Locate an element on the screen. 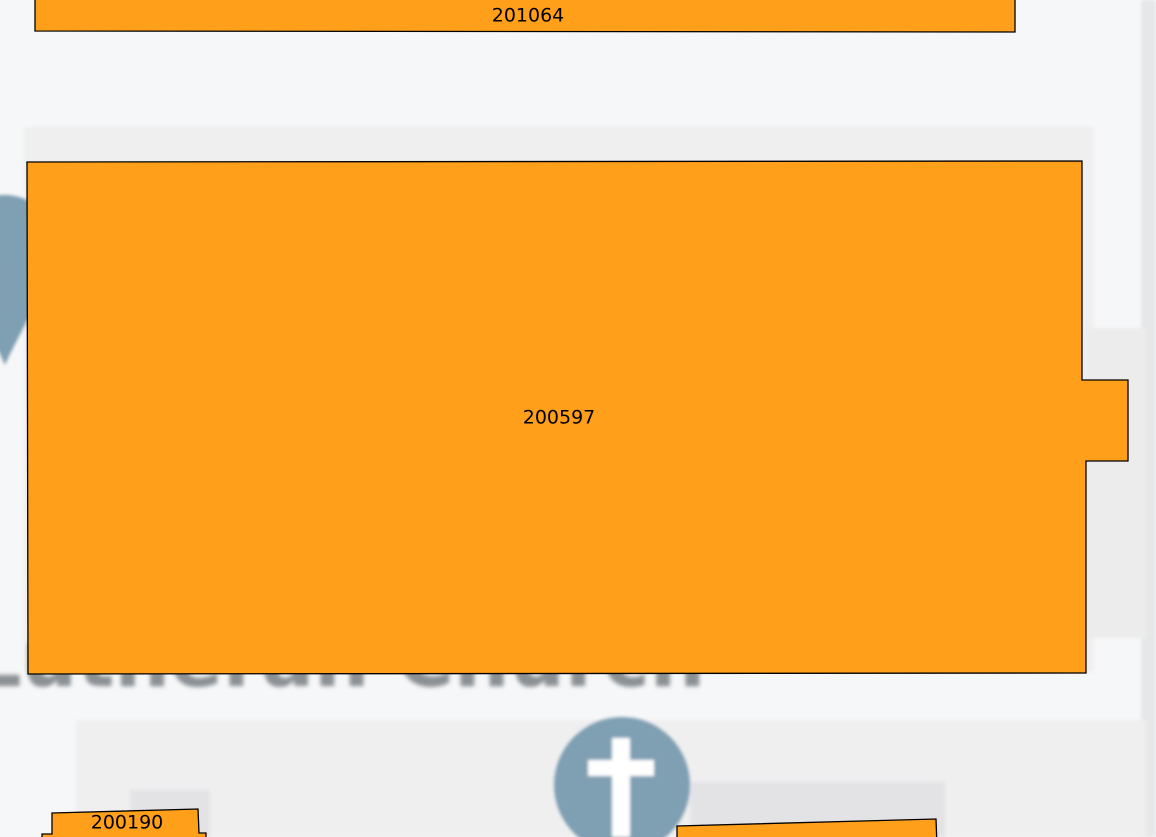 This screenshot has width=1156, height=837. basemap-building is located at coordinates (1116, 483).